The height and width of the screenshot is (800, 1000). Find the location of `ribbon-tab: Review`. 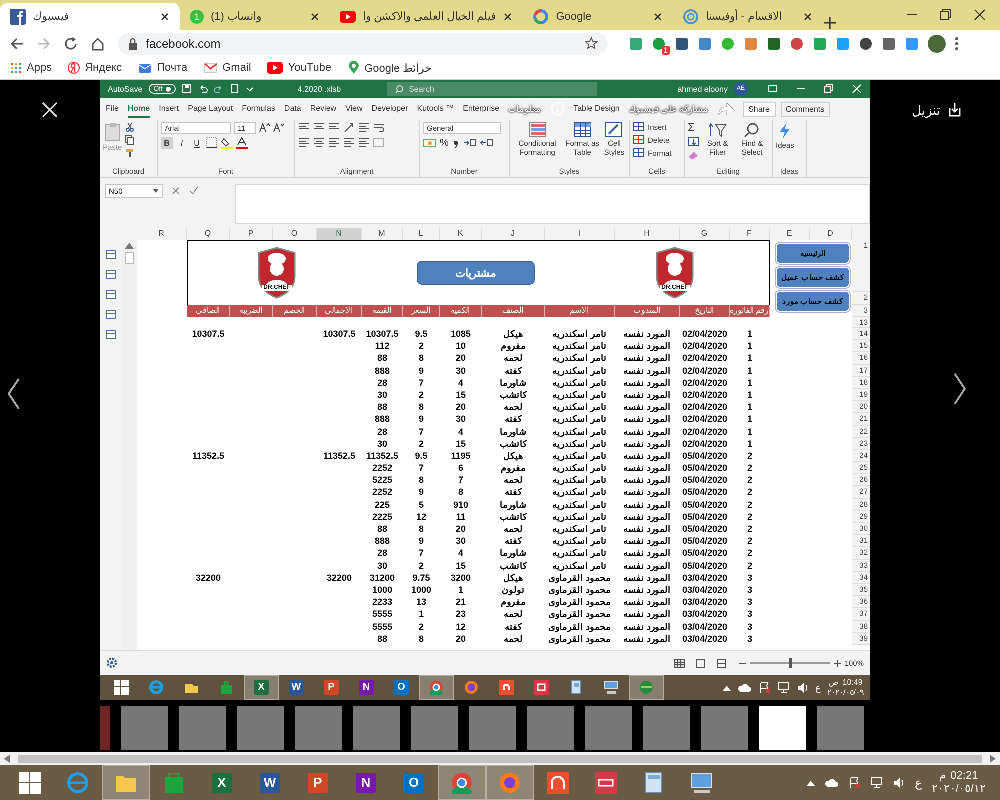

ribbon-tab: Review is located at coordinates (323, 109).